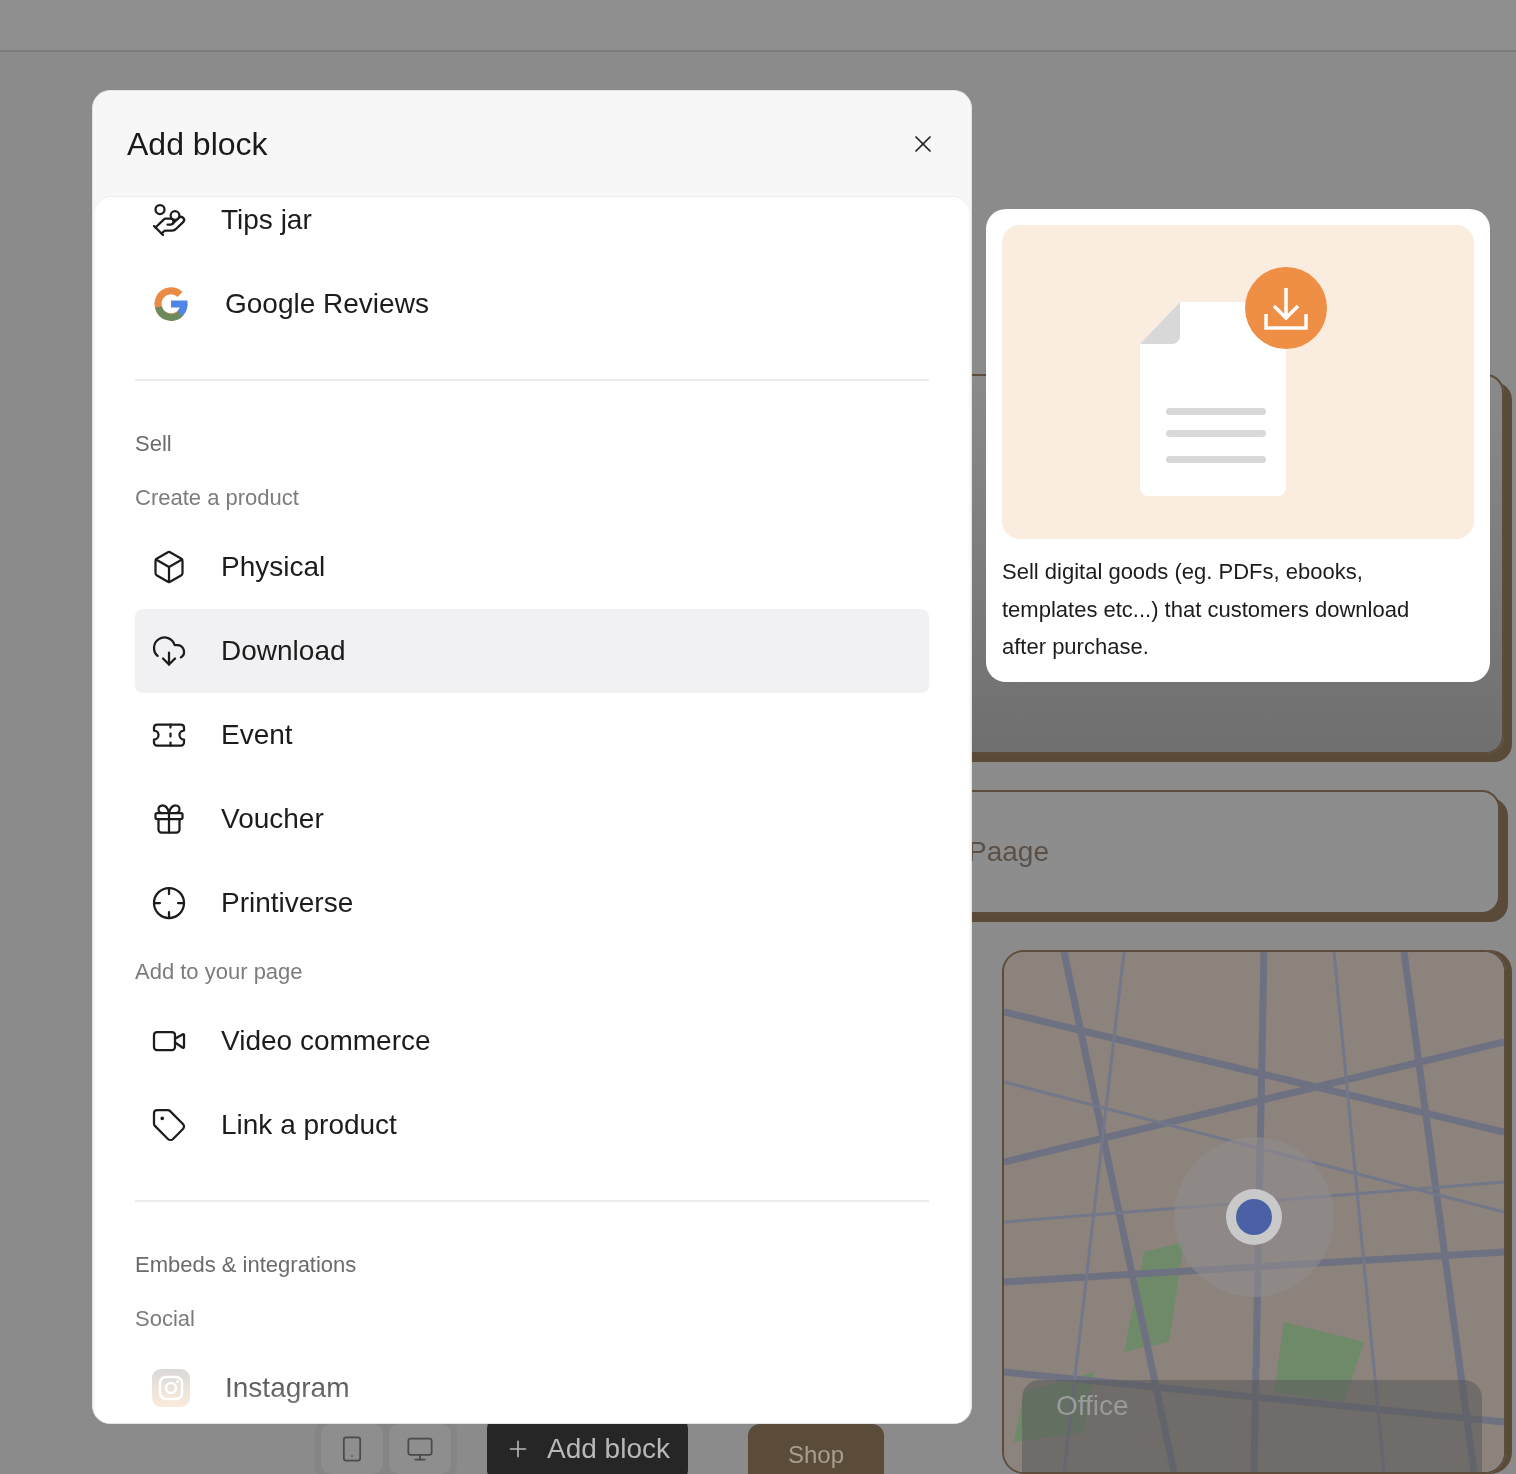 The width and height of the screenshot is (1516, 1474). Describe the element at coordinates (171, 1388) in the screenshot. I see `instagram-icon` at that location.